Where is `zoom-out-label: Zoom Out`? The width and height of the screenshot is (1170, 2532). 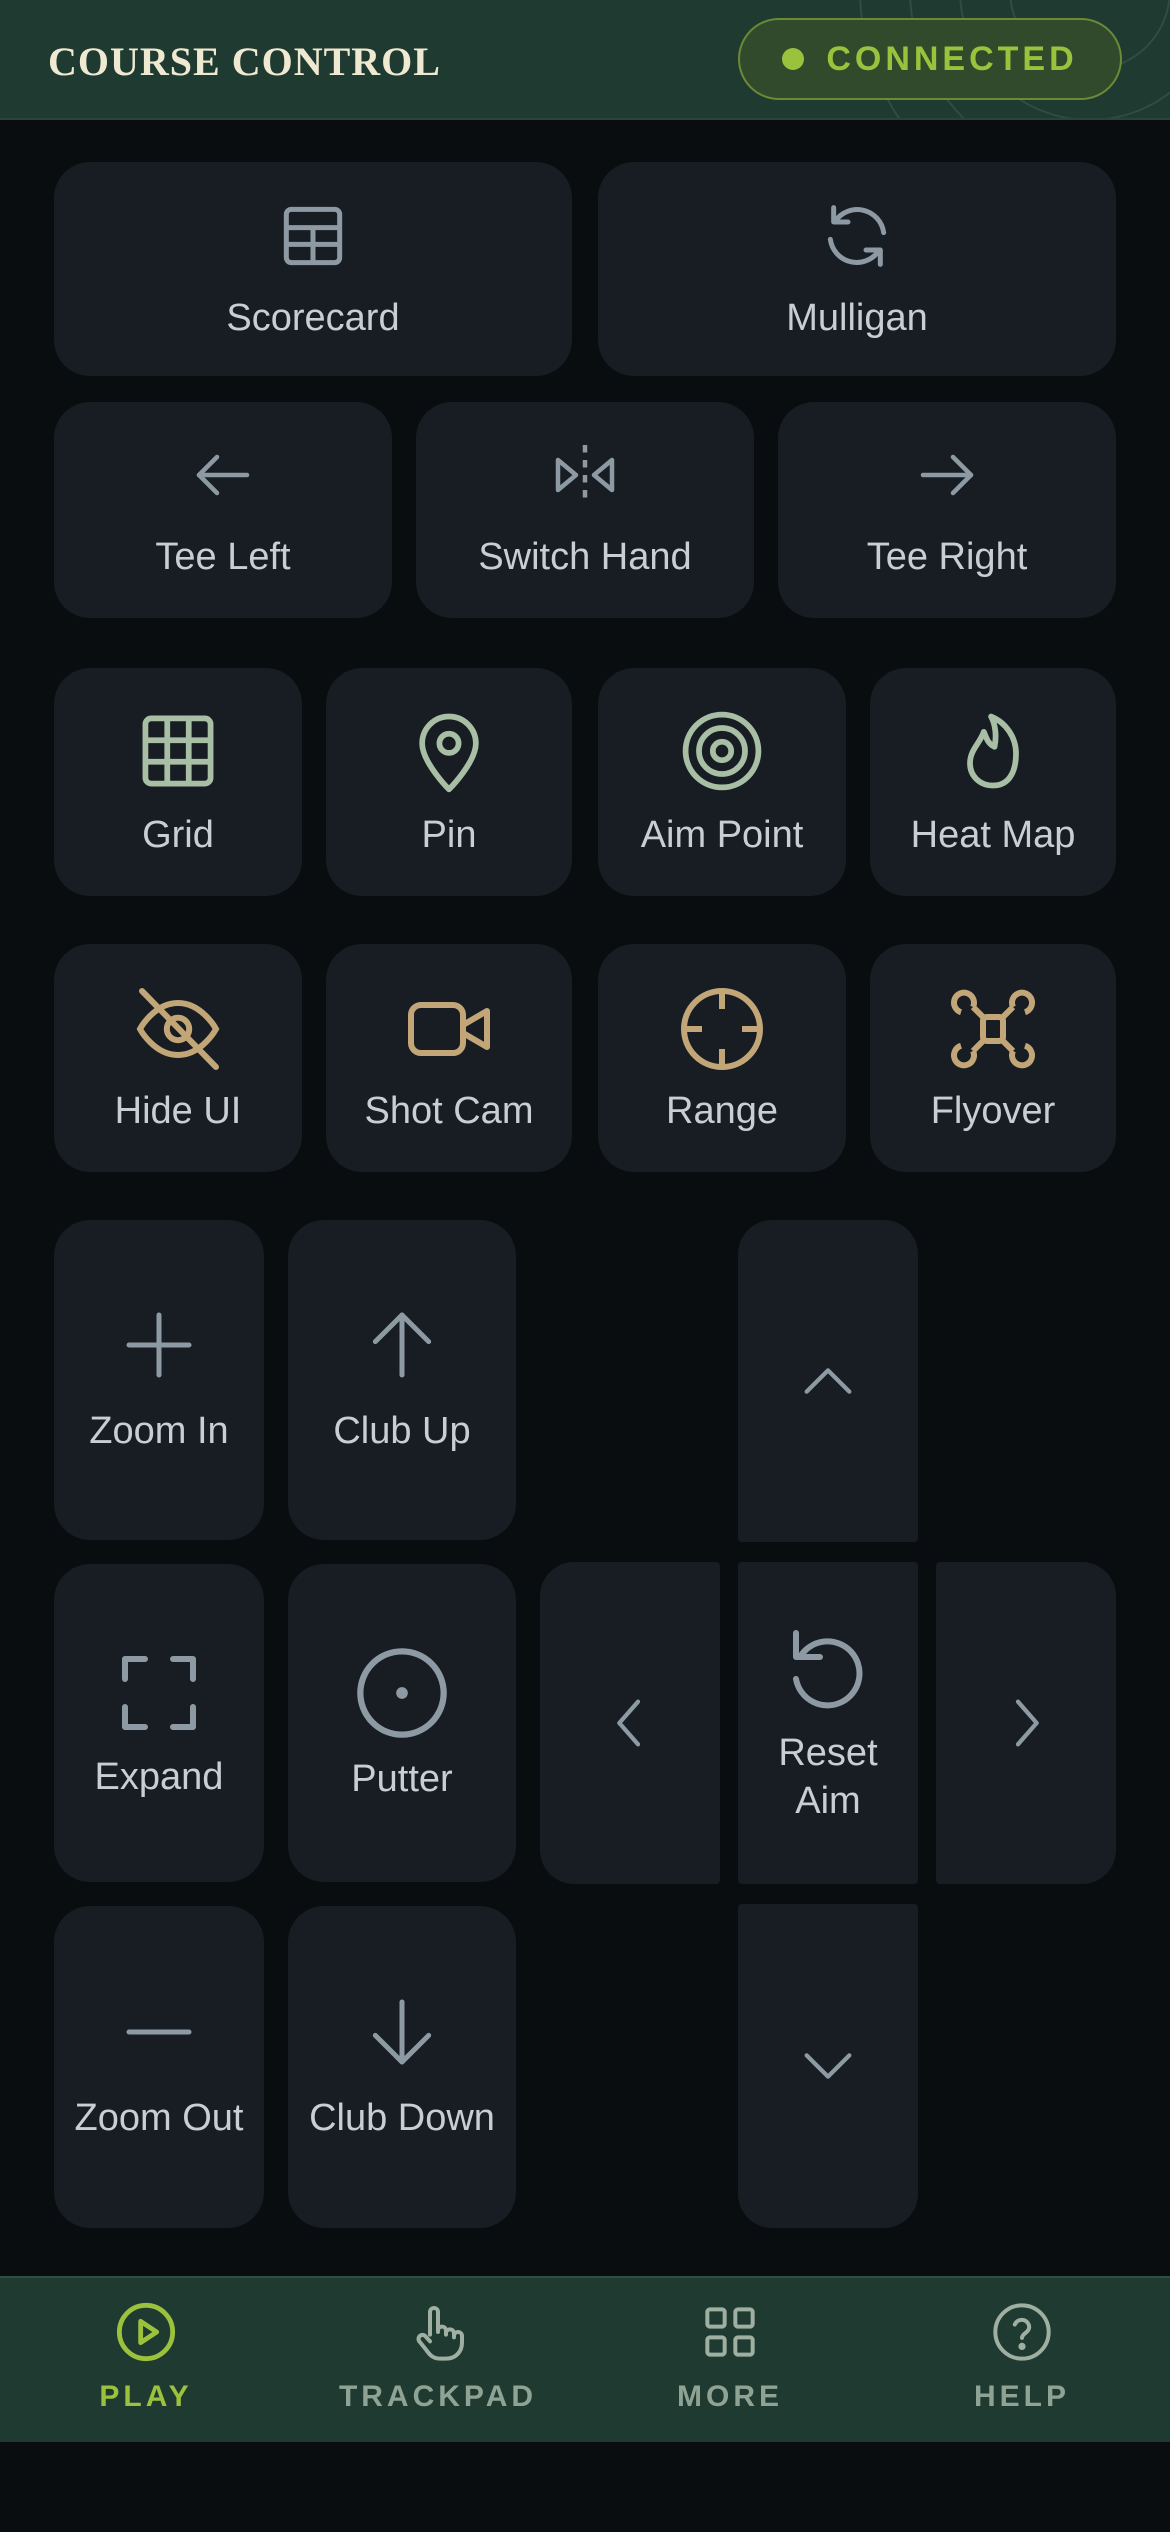
zoom-out-label: Zoom Out is located at coordinates (159, 2118).